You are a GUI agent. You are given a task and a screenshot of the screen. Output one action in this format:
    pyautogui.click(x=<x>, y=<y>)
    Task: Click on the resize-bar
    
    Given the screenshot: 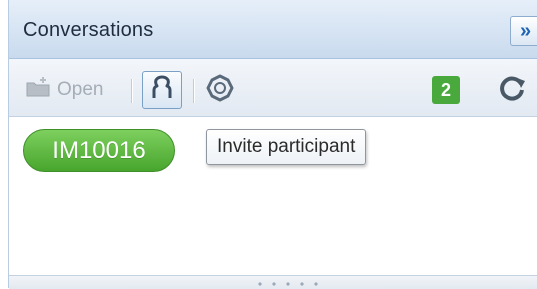 What is the action you would take?
    pyautogui.click(x=273, y=282)
    